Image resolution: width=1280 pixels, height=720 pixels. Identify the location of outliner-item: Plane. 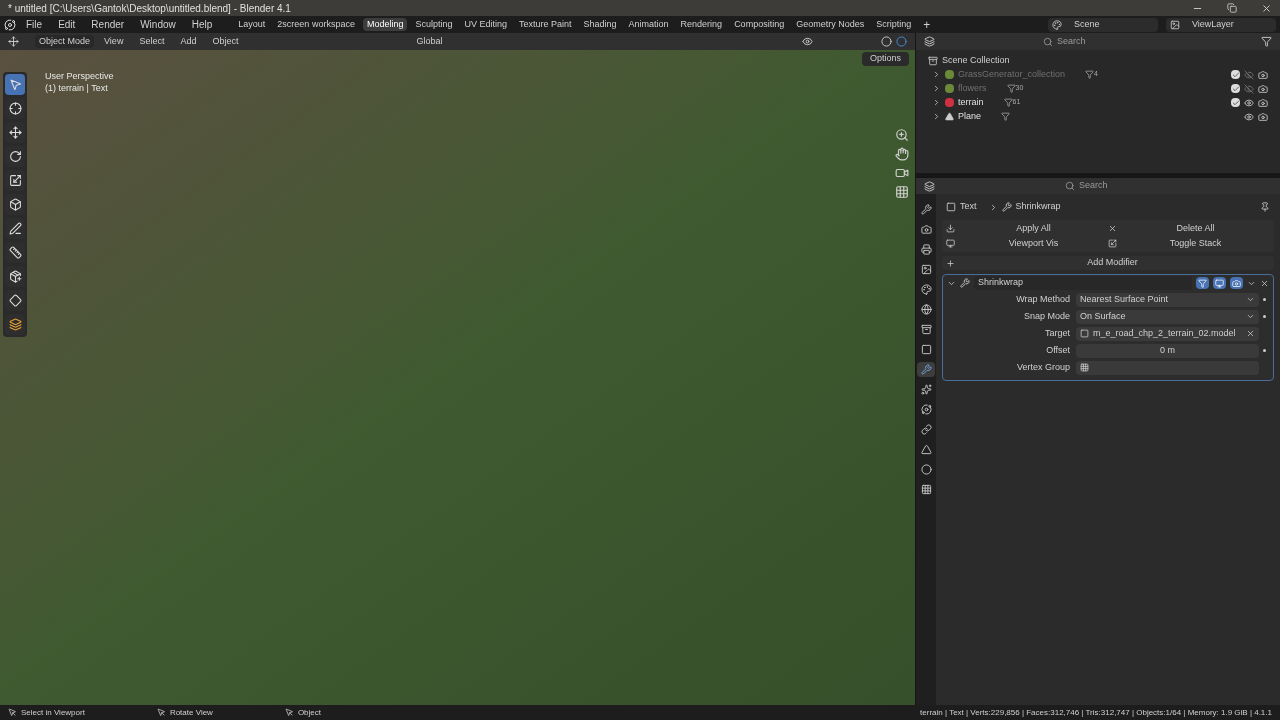
(970, 116).